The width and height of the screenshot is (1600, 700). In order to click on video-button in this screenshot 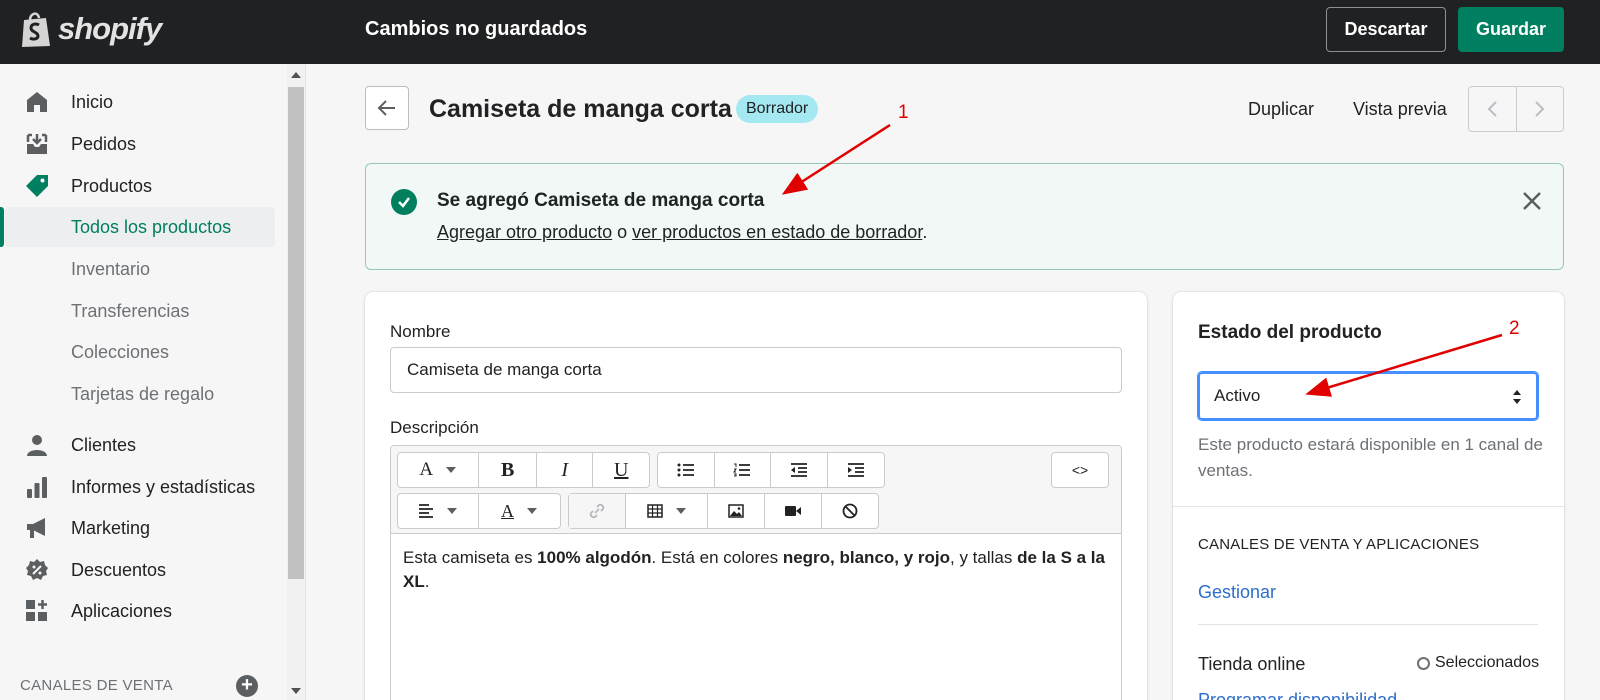, I will do `click(793, 511)`.